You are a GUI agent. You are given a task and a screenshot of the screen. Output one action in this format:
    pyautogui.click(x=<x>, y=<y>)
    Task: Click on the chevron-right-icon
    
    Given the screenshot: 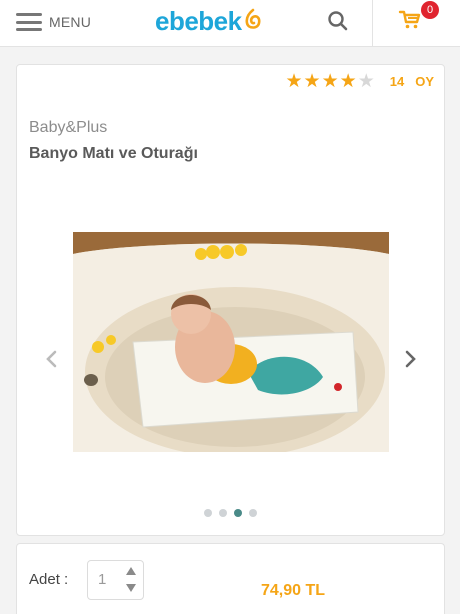 What is the action you would take?
    pyautogui.click(x=410, y=359)
    